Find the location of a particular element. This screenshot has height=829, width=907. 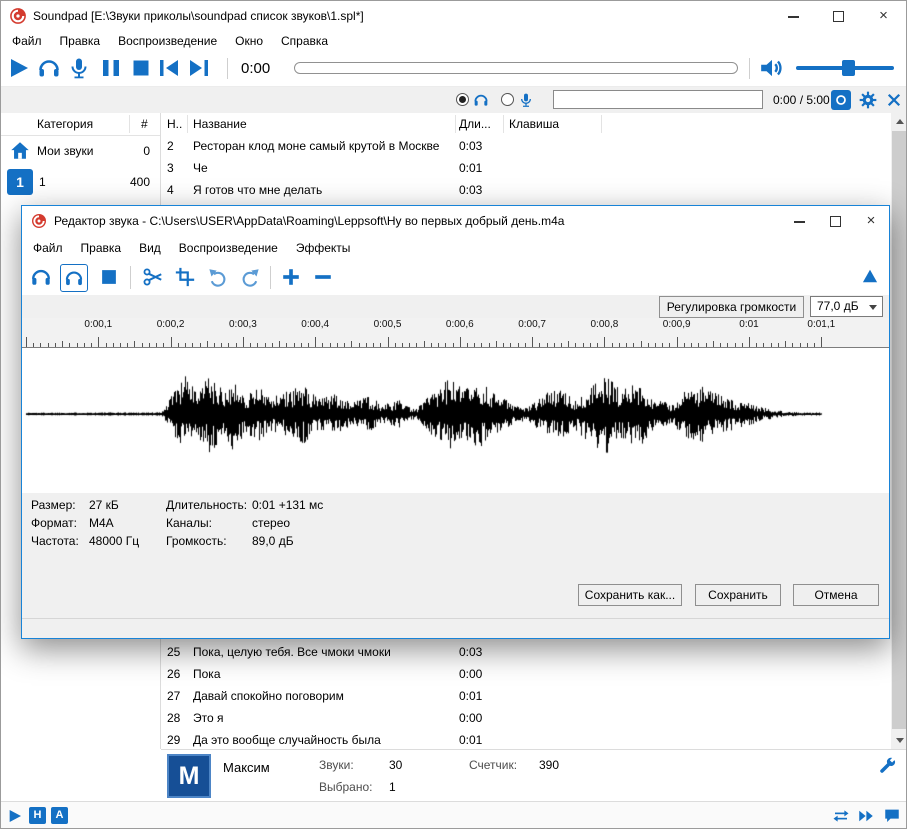

previous-button is located at coordinates (169, 68).